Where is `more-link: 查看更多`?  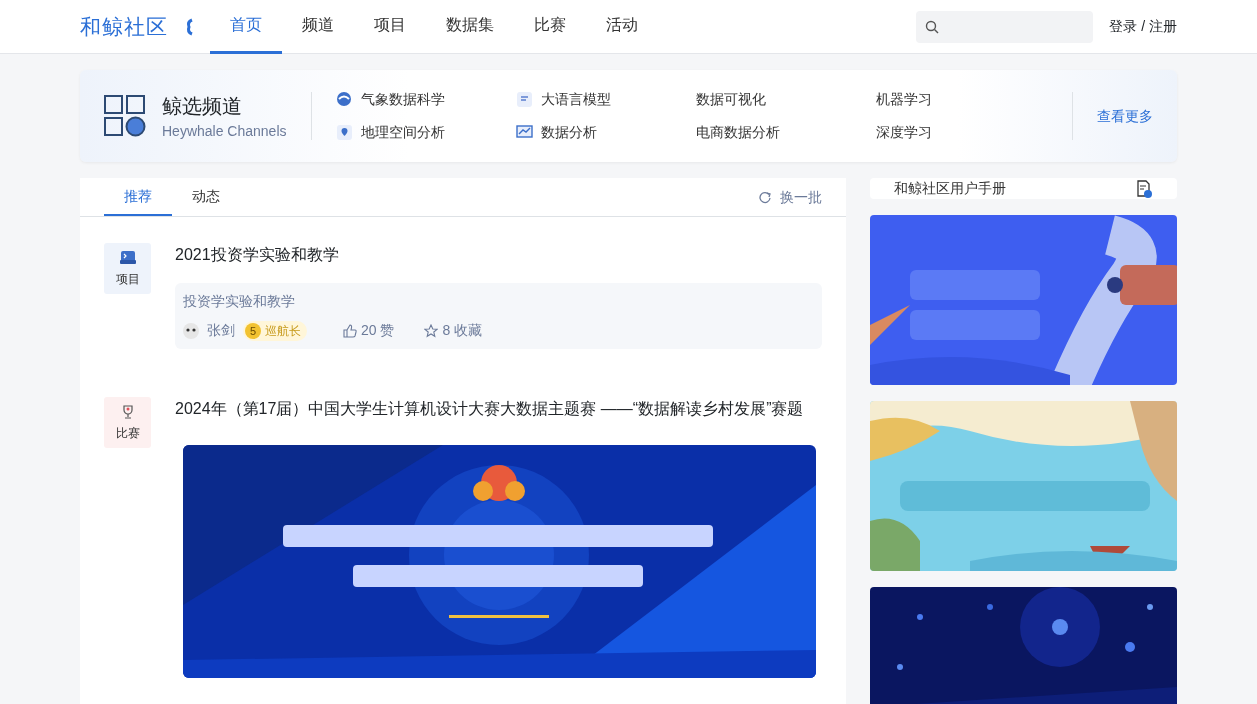 more-link: 查看更多 is located at coordinates (1125, 116).